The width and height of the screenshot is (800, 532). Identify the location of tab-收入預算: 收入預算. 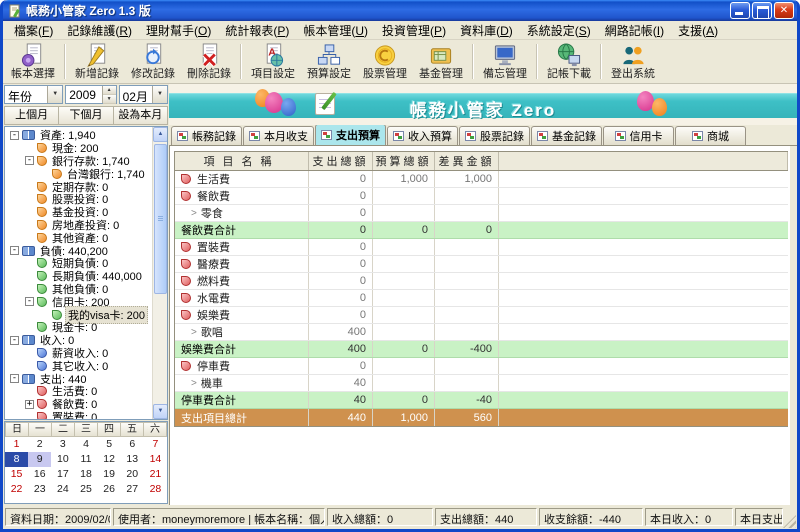
(422, 135).